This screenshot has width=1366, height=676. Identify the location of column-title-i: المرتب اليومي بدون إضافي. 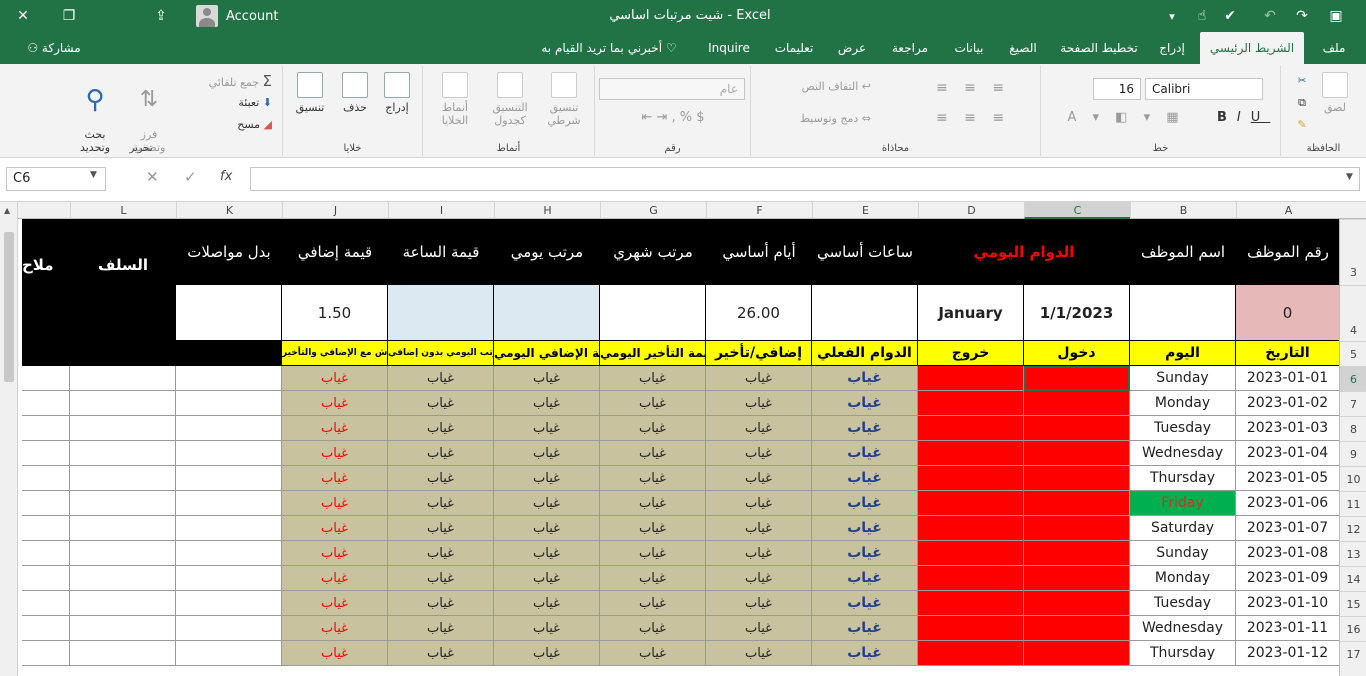
(441, 353).